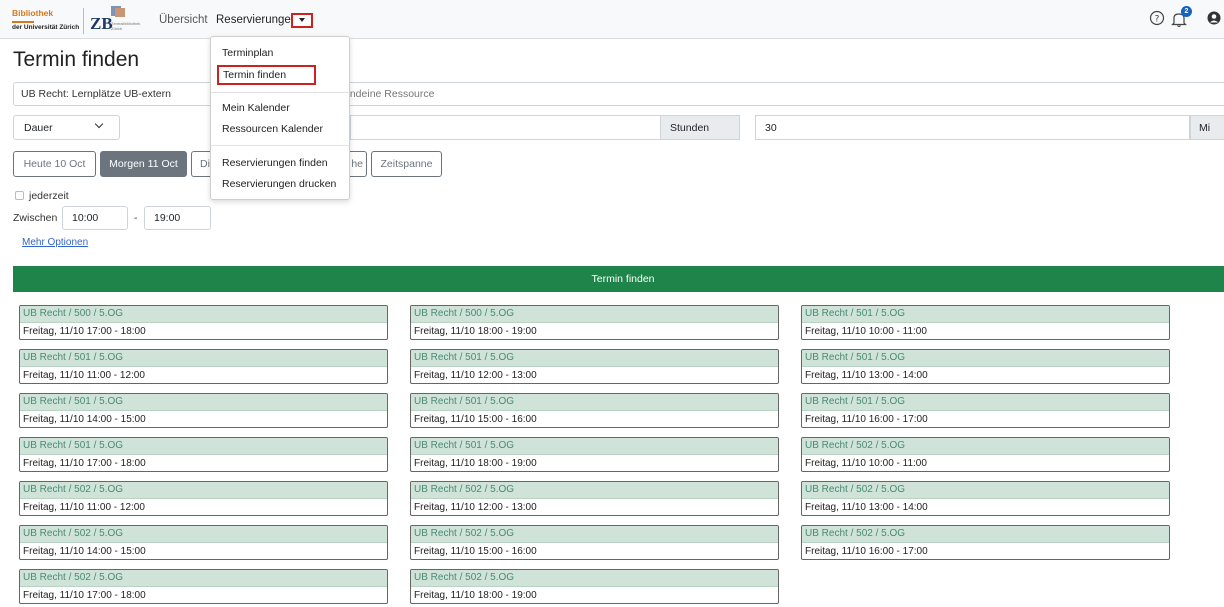 The width and height of the screenshot is (1224, 607). What do you see at coordinates (99, 124) in the screenshot?
I see `chevron-down-icon` at bounding box center [99, 124].